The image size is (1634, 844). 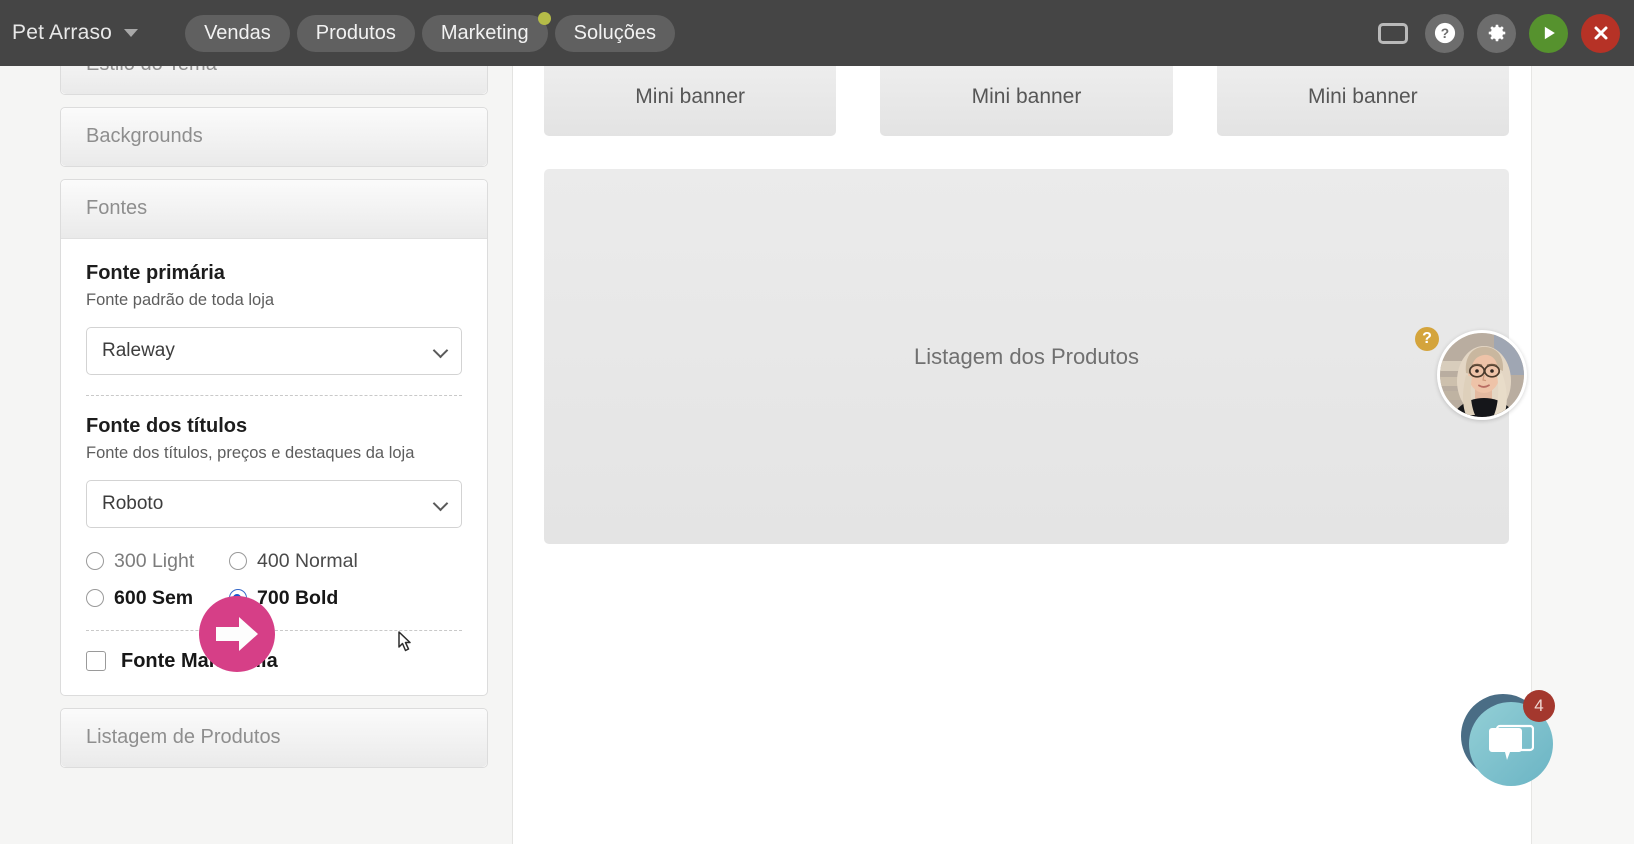 I want to click on radio-label: 400 Normal, so click(x=307, y=560).